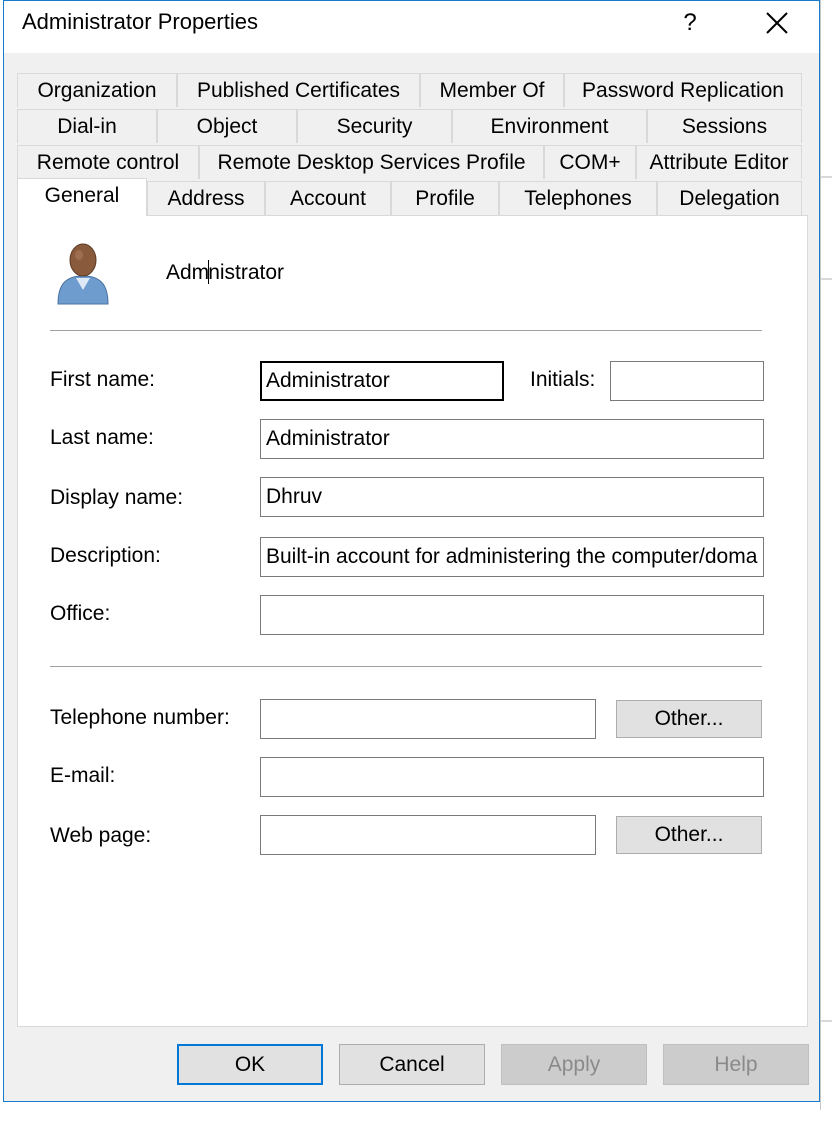  Describe the element at coordinates (578, 198) in the screenshot. I see `tab-telephones: Telephones` at that location.